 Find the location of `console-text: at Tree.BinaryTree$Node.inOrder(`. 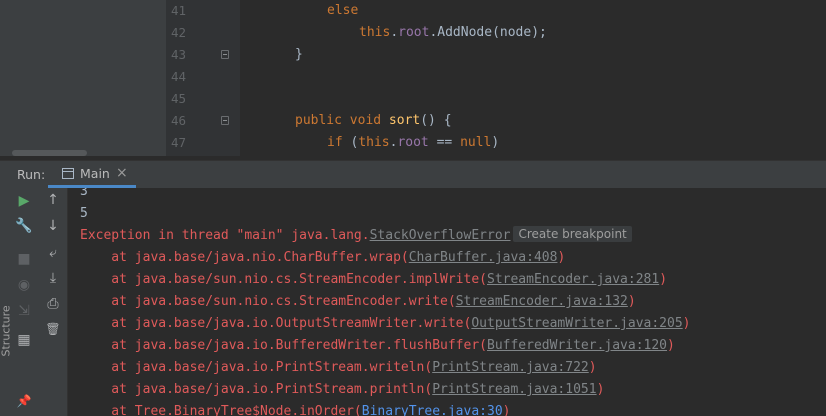

console-text: at Tree.BinaryTree$Node.inOrder( is located at coordinates (221, 410).